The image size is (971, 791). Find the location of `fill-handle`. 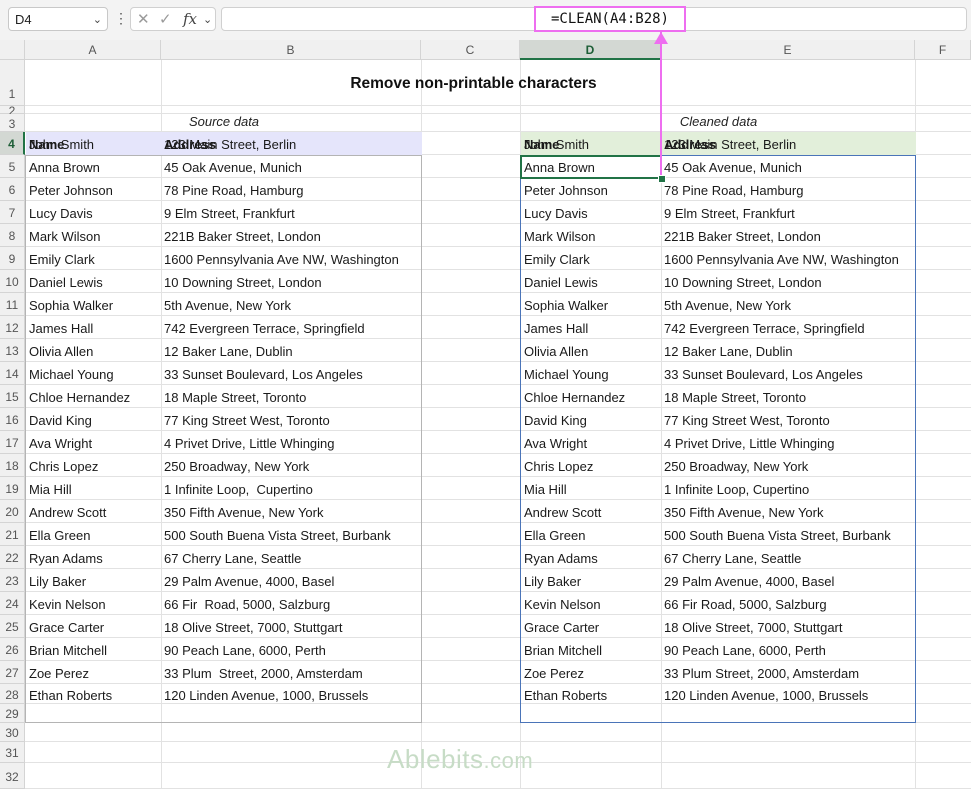

fill-handle is located at coordinates (662, 179).